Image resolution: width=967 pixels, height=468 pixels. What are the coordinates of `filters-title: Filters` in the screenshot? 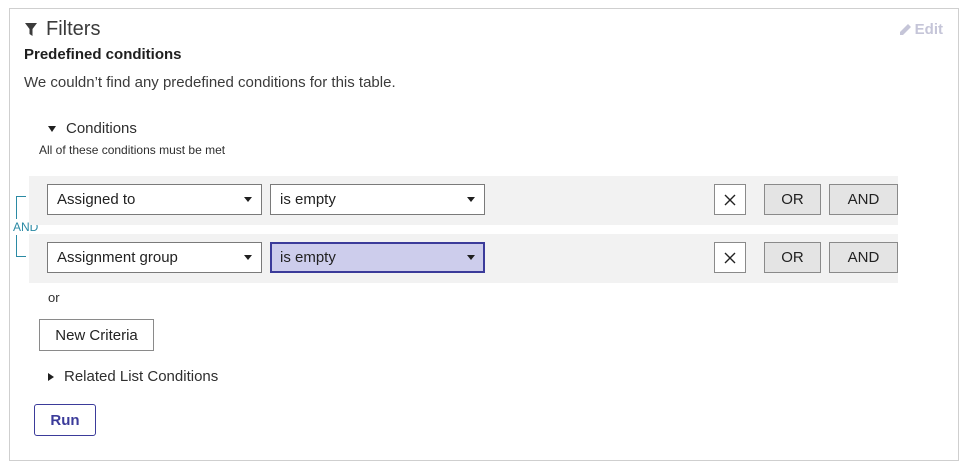 It's located at (73, 29).